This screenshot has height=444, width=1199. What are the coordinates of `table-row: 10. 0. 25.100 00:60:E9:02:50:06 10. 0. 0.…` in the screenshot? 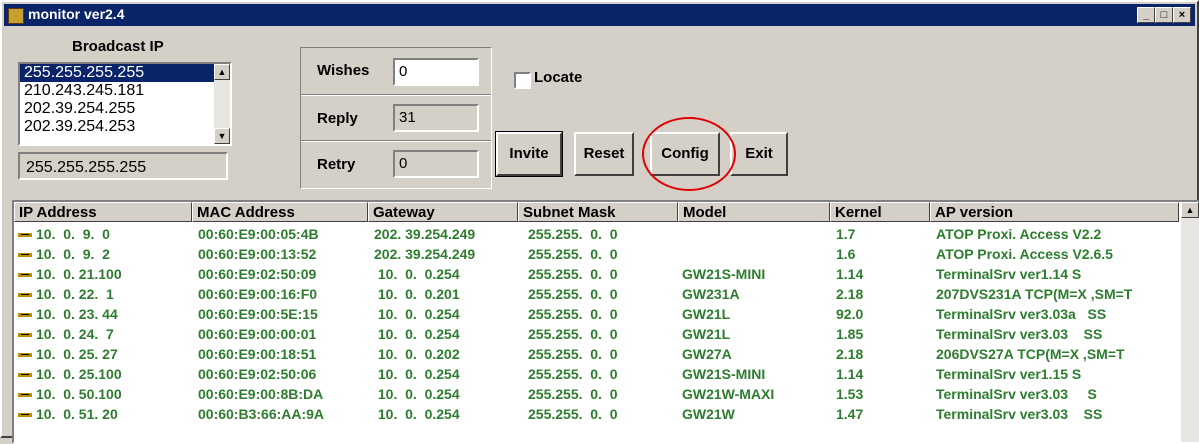 It's located at (596, 374).